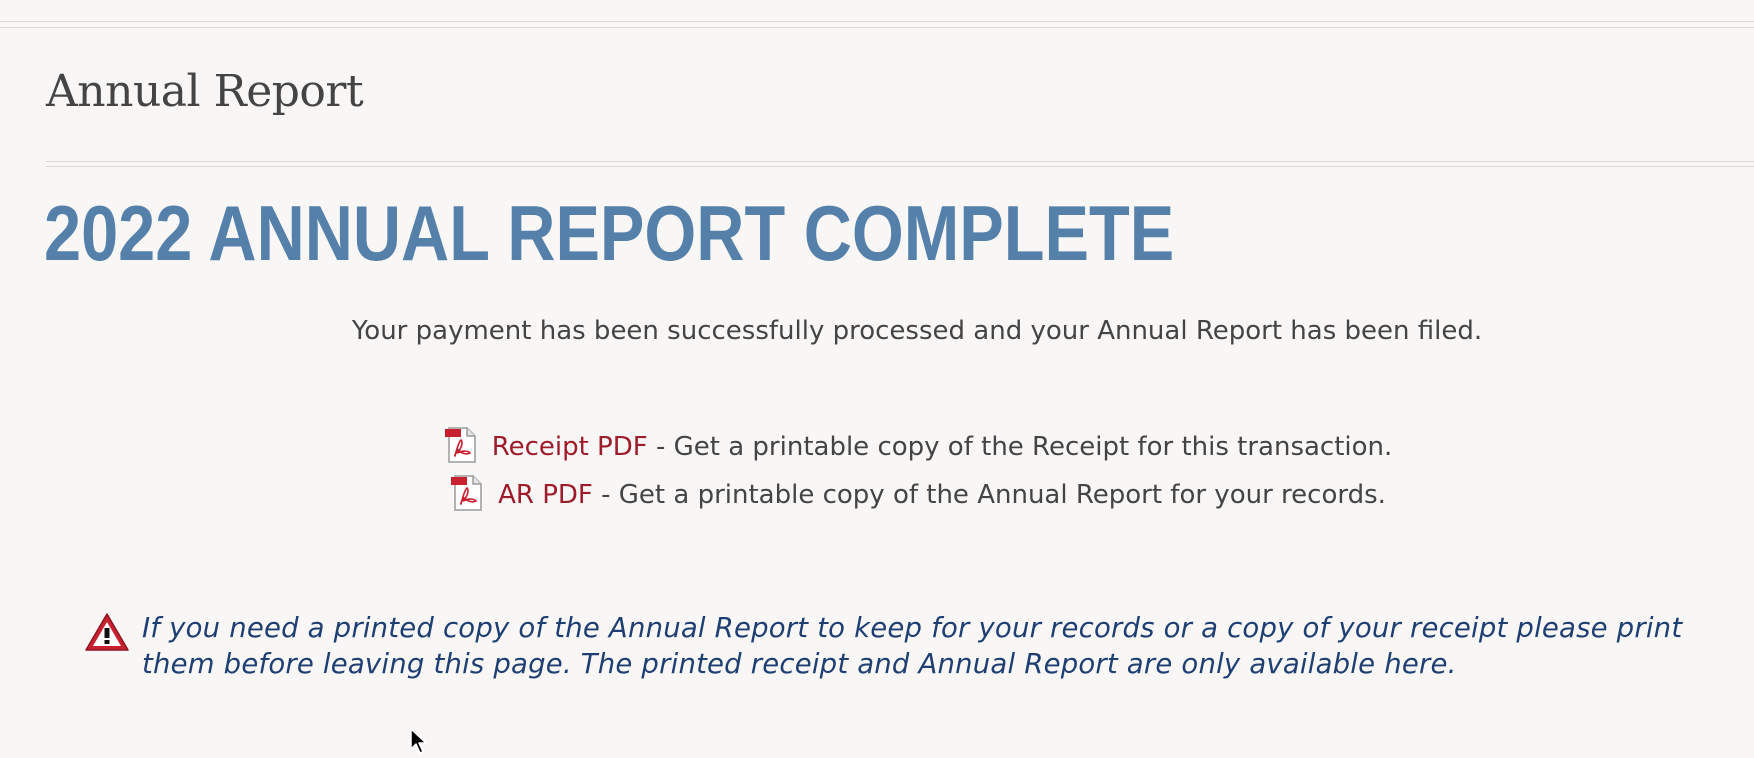 The image size is (1754, 758). Describe the element at coordinates (570, 447) in the screenshot. I see `receipt-pdf-link: Receipt PDF` at that location.